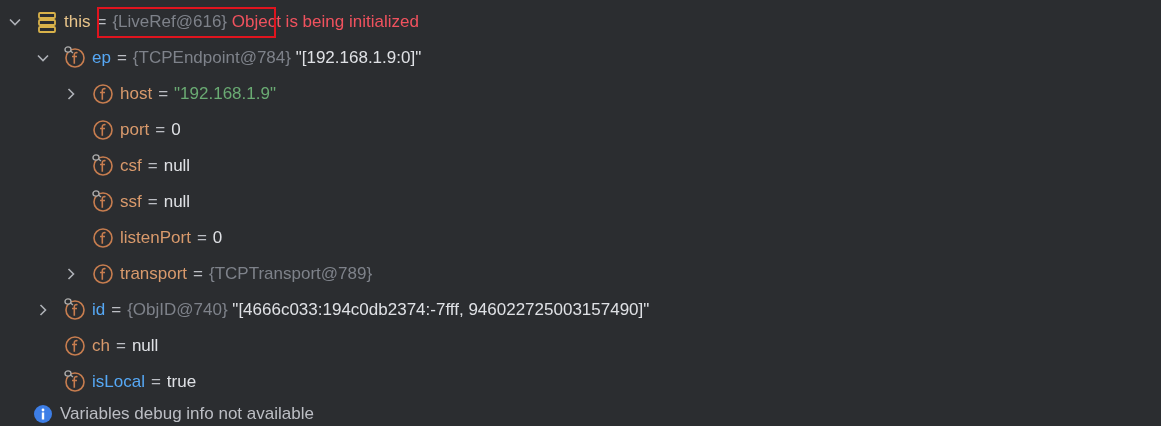 The image size is (1161, 426). I want to click on status-message: Variables debug info not available, so click(187, 414).